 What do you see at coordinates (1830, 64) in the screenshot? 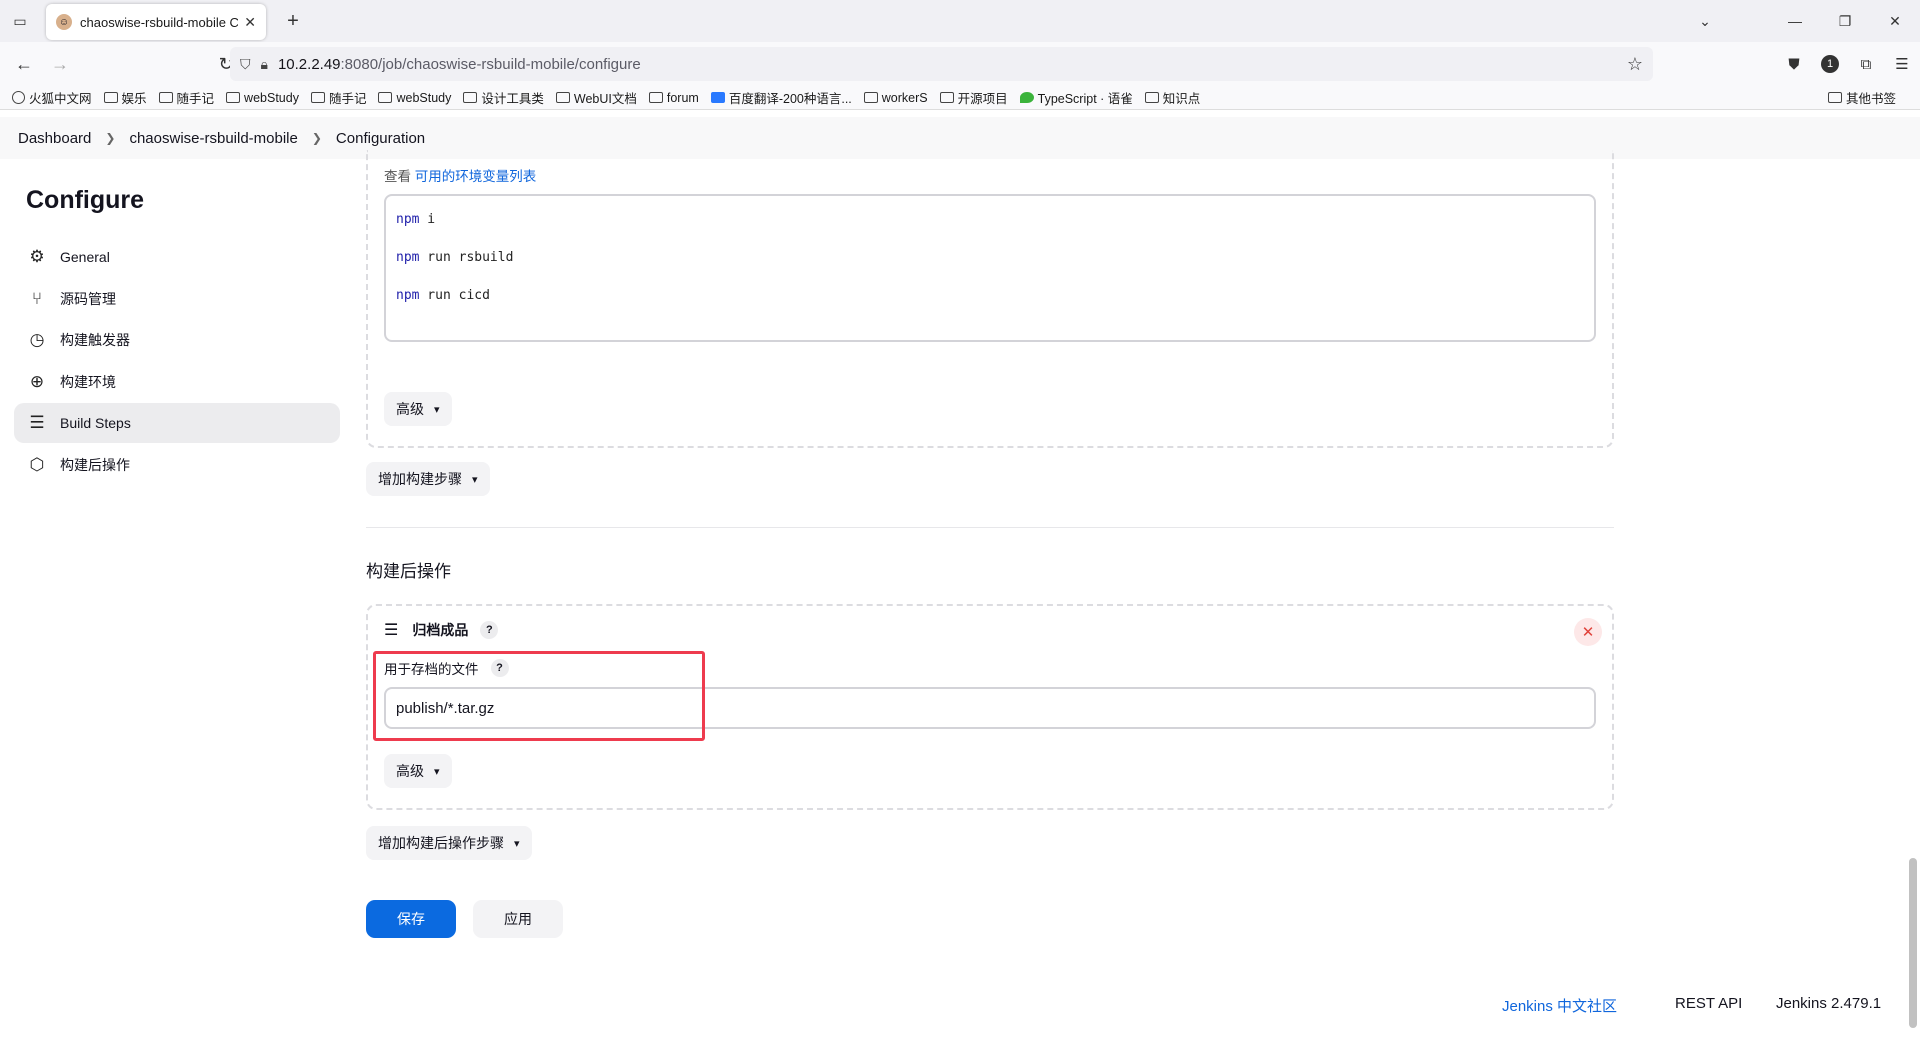
I see `extension-badge: 1` at bounding box center [1830, 64].